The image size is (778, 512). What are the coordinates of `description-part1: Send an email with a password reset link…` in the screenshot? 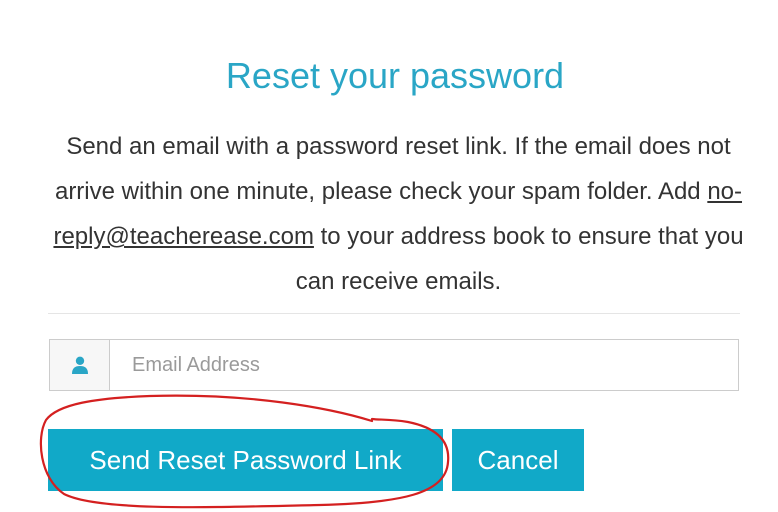 It's located at (392, 169).